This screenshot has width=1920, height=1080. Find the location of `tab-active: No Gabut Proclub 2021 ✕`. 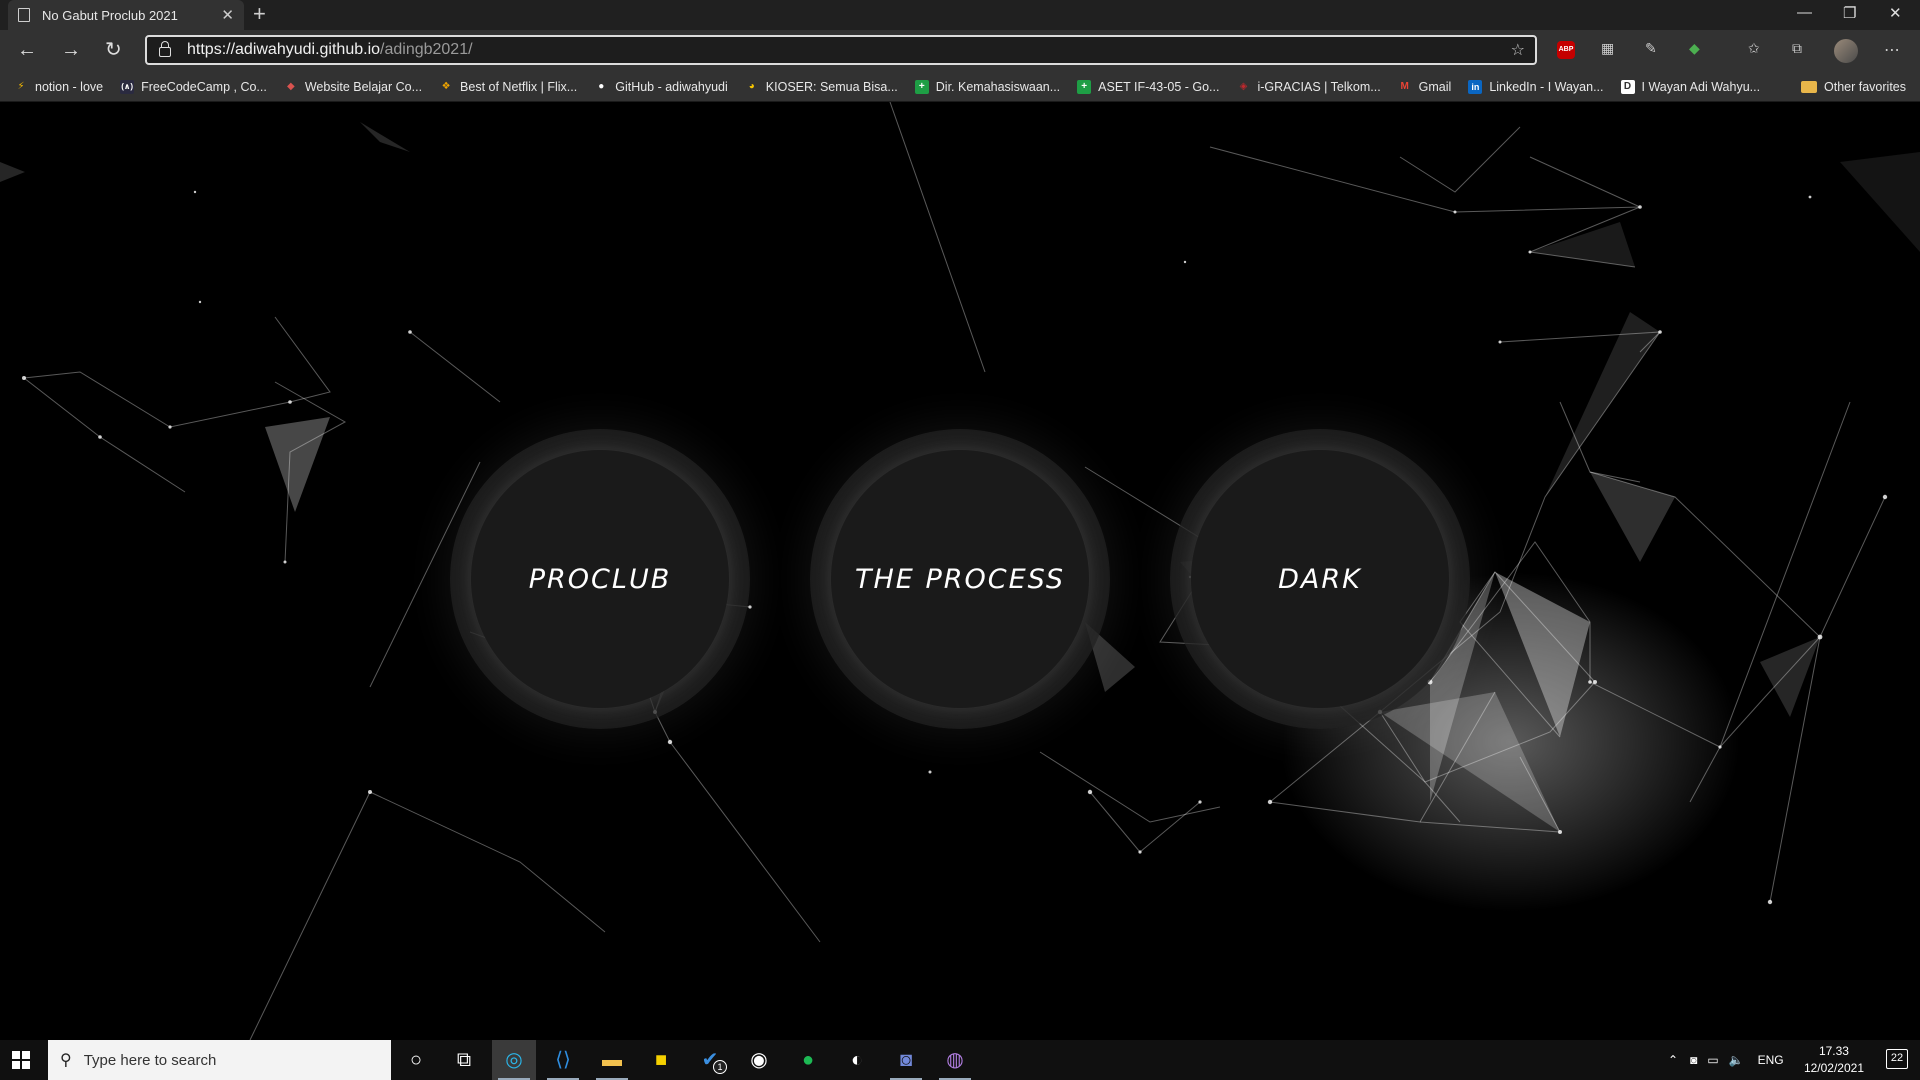

tab-active: No Gabut Proclub 2021 ✕ is located at coordinates (126, 15).